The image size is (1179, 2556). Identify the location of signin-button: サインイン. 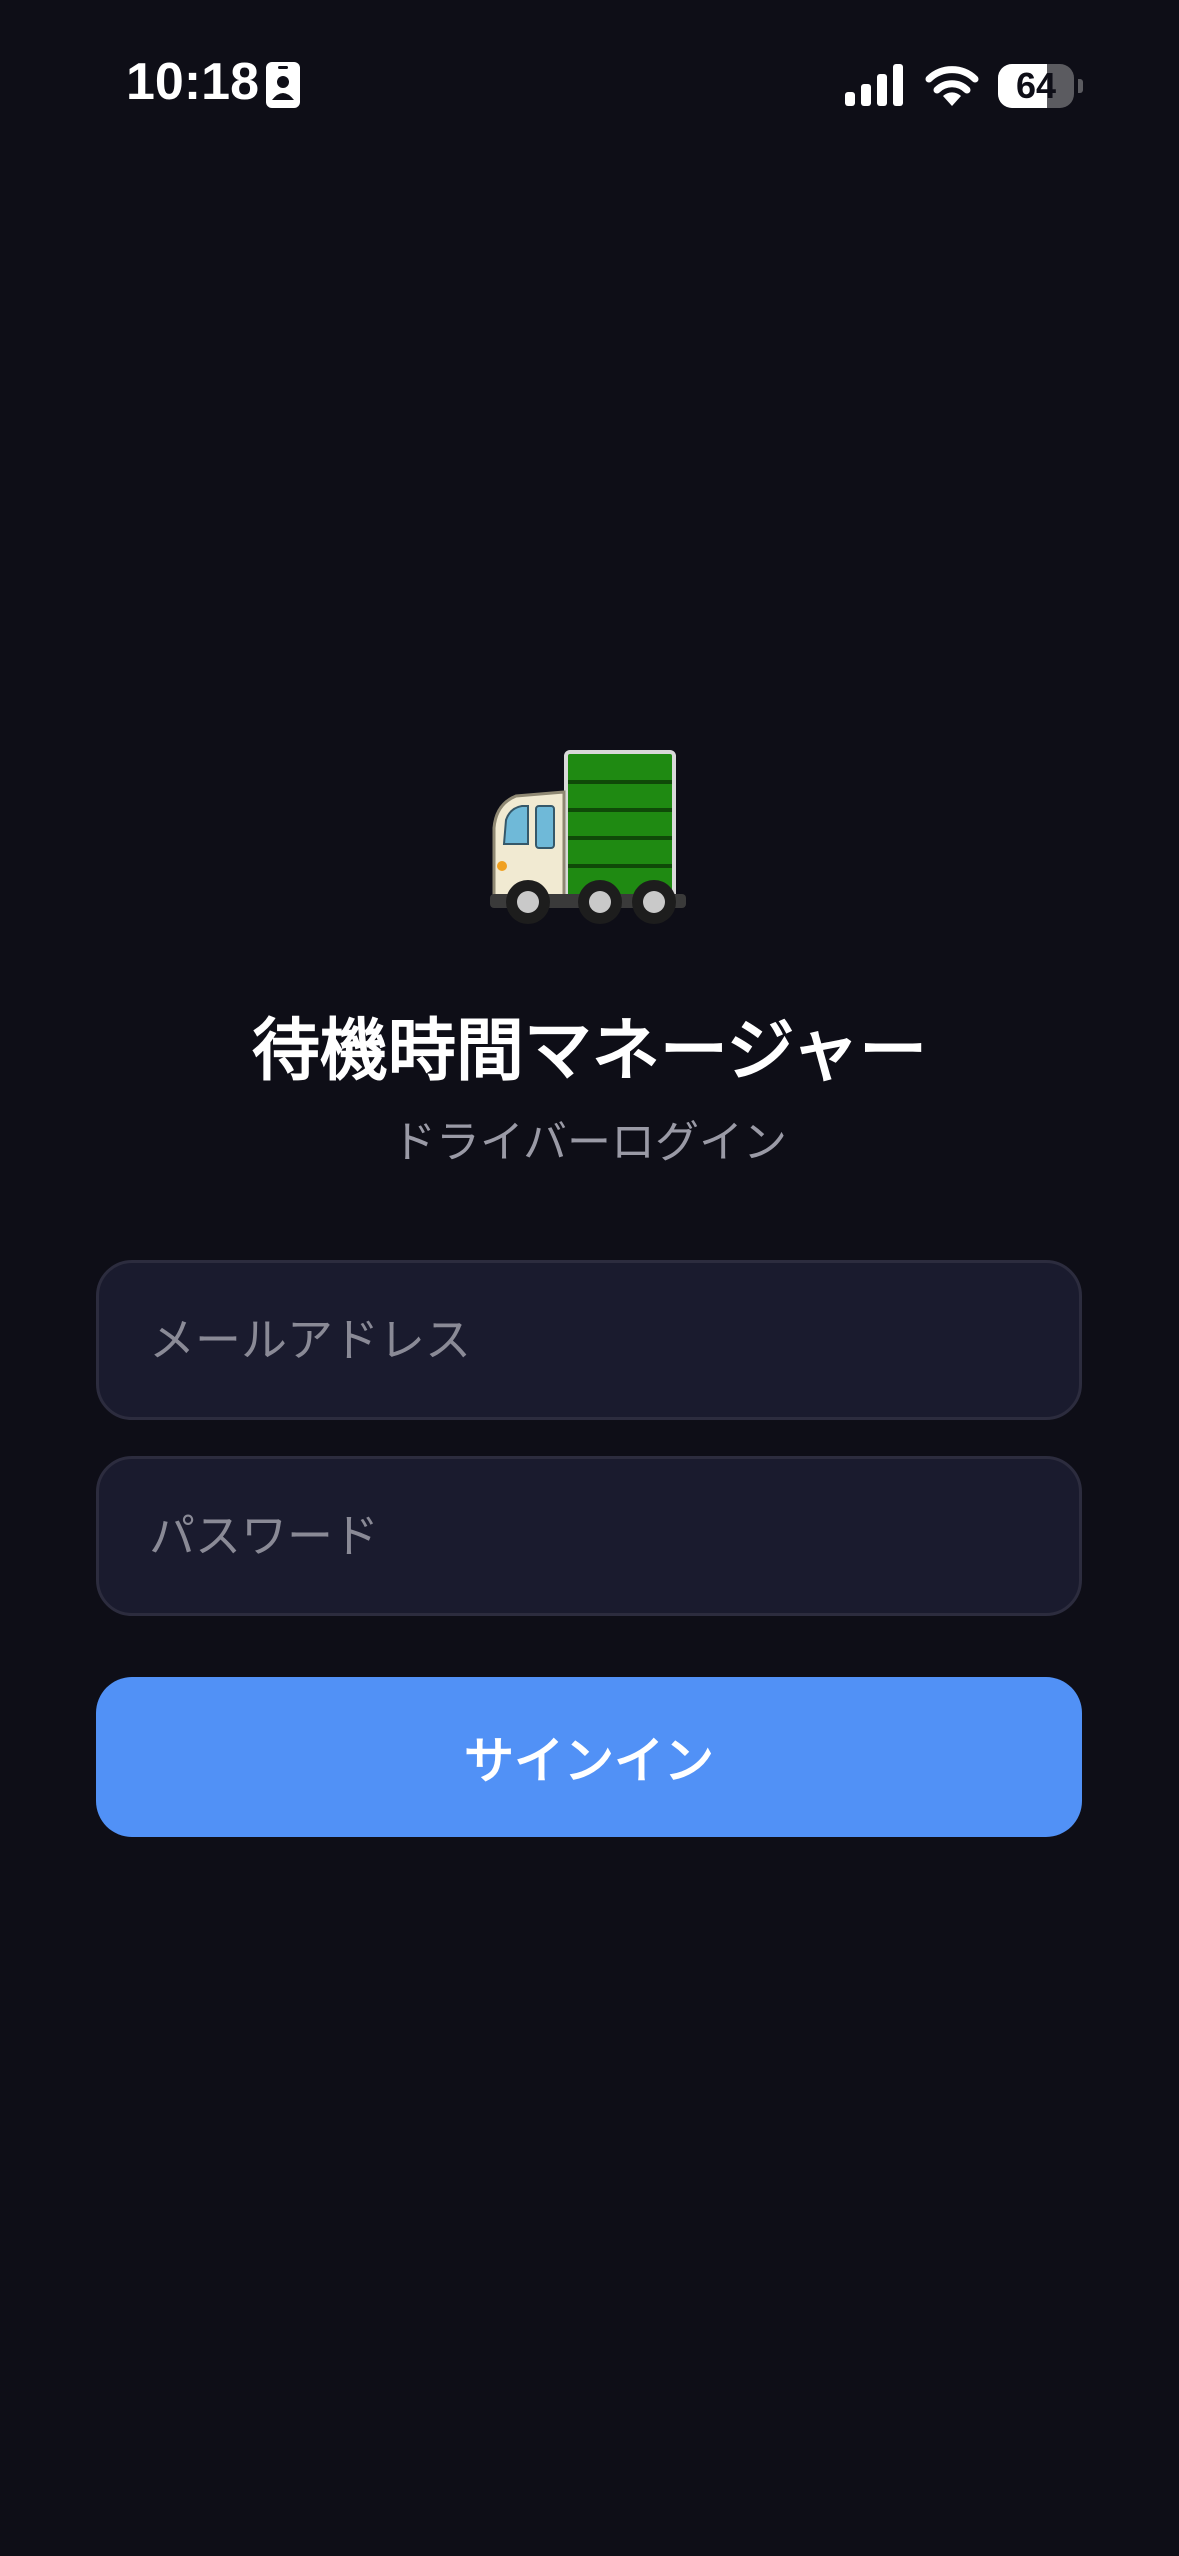
(589, 1757).